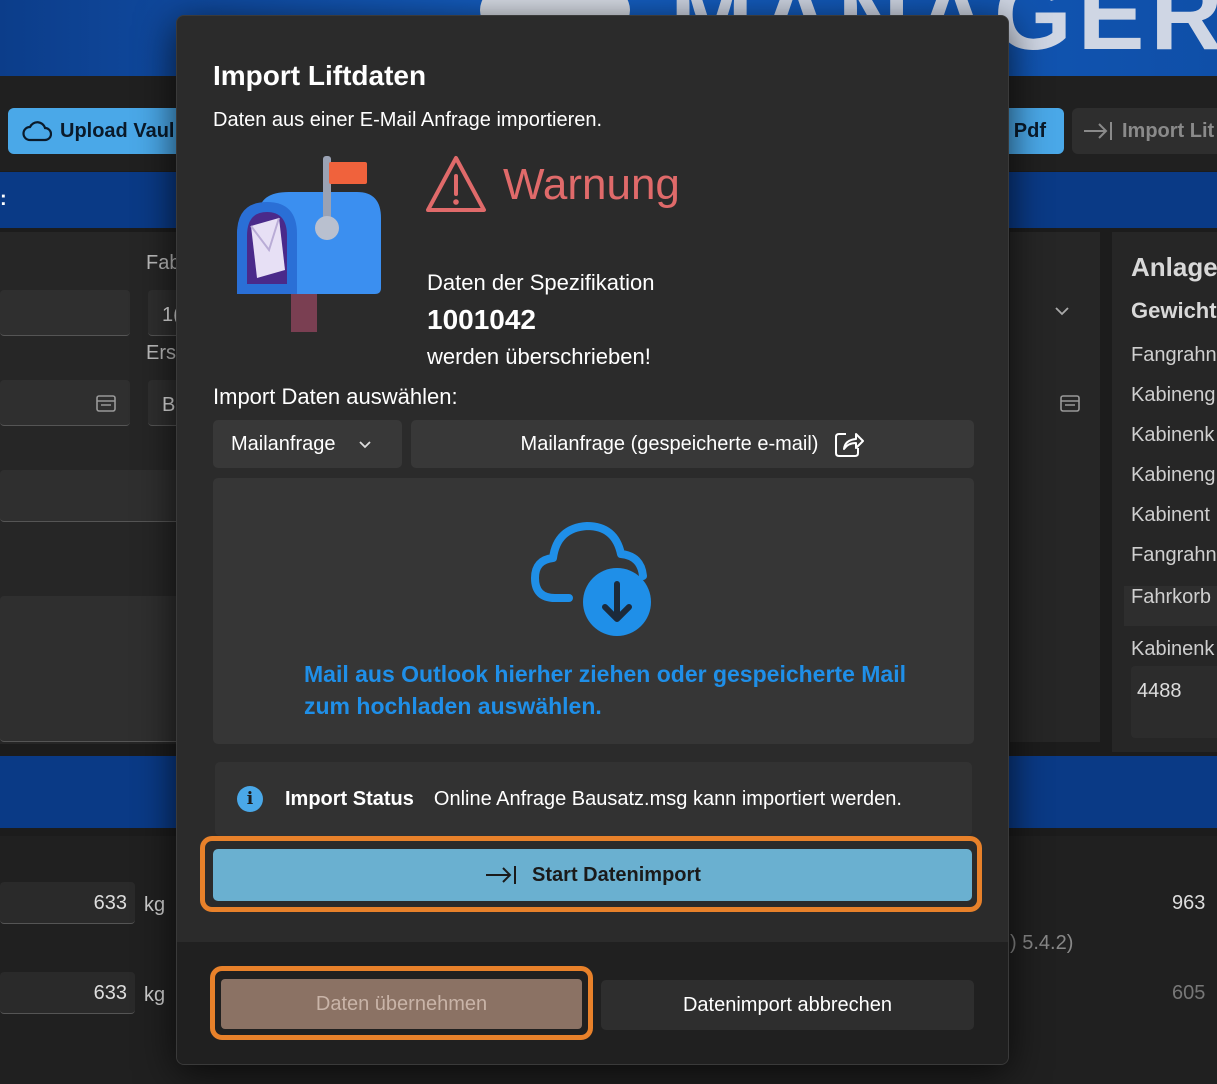  What do you see at coordinates (1029, 130) in the screenshot?
I see `pdf-label: Pdf` at bounding box center [1029, 130].